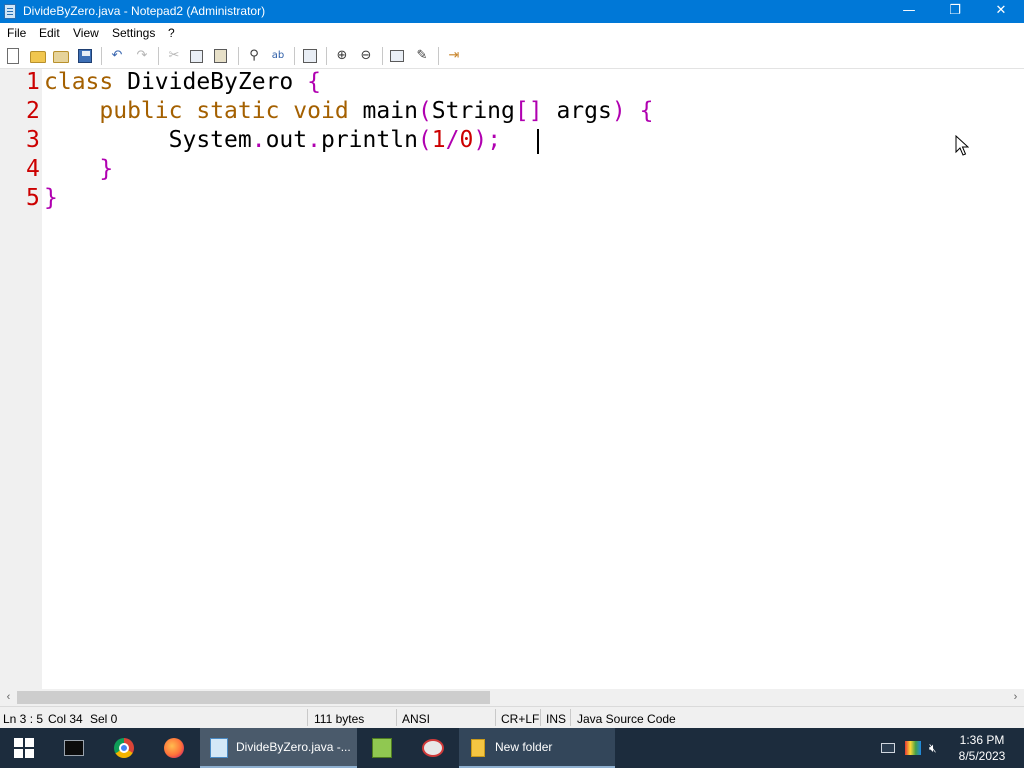 The width and height of the screenshot is (1024, 768). What do you see at coordinates (369, 140) in the screenshot?
I see `code-text: println` at bounding box center [369, 140].